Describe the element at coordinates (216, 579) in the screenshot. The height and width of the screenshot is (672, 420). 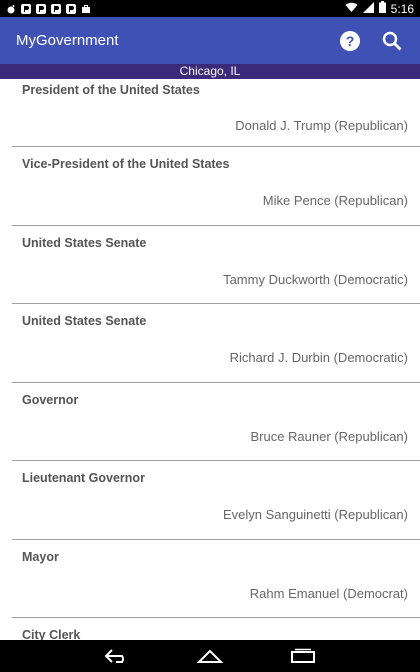
I see `list-item: Mayor Rahm Emanuel (Democrat)` at that location.